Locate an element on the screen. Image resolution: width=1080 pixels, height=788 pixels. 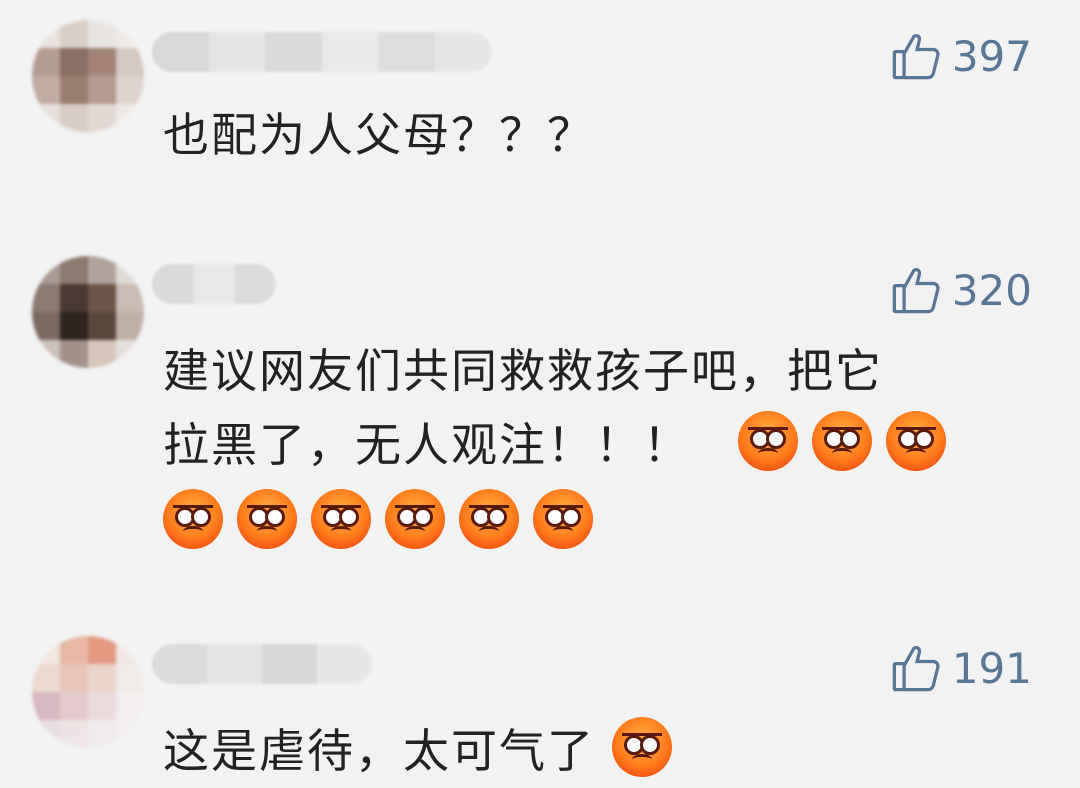
like-count: 397 is located at coordinates (991, 56).